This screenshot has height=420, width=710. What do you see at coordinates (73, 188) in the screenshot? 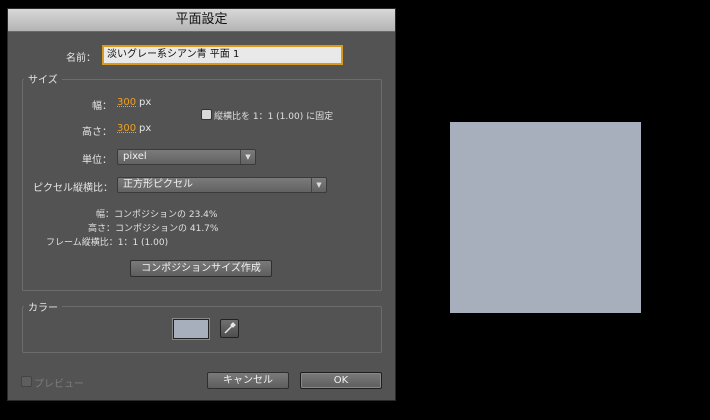
I see `pixel-aspect-label: ピクセル縦横比：` at bounding box center [73, 188].